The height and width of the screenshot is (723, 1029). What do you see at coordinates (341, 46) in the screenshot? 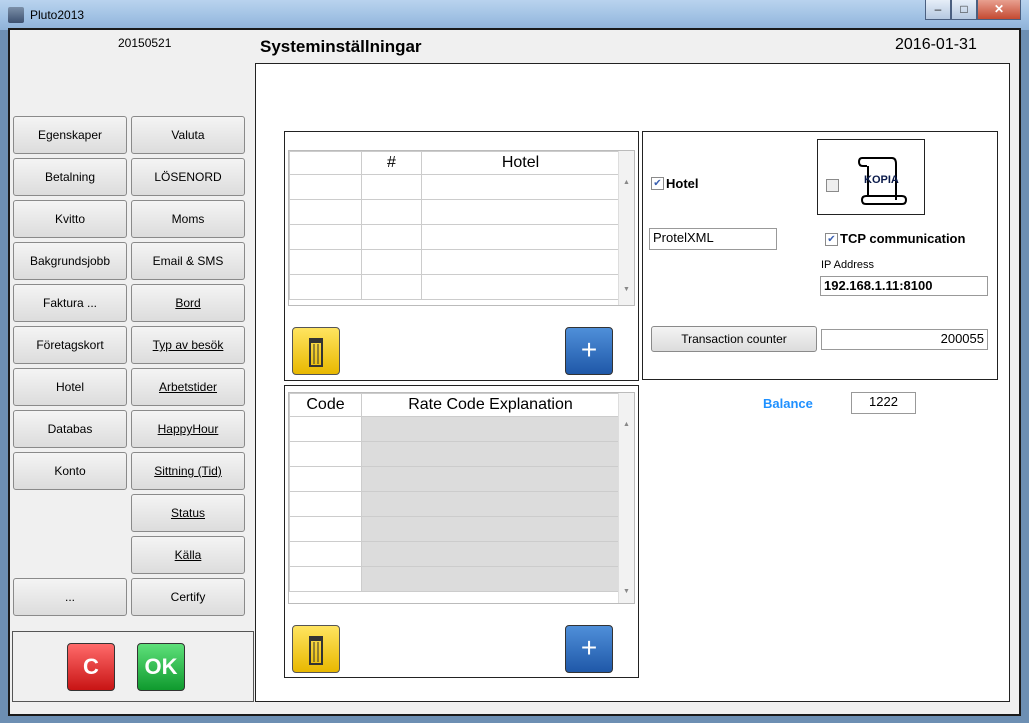
I see `page-title: Systeminställningar` at bounding box center [341, 46].